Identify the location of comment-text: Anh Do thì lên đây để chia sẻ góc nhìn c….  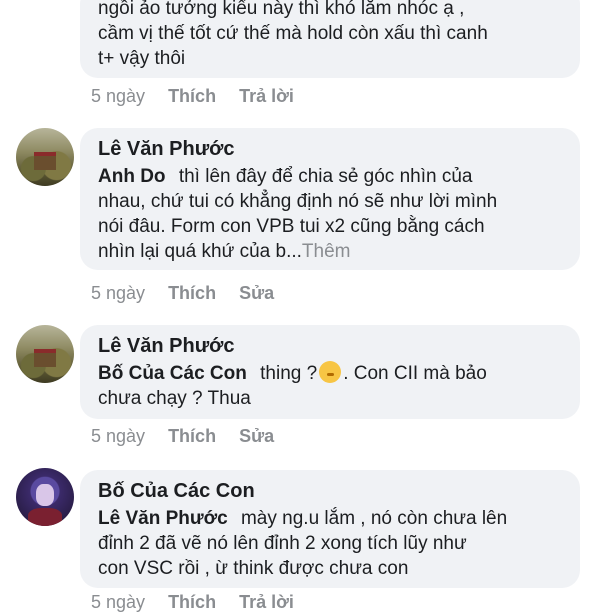
(331, 214).